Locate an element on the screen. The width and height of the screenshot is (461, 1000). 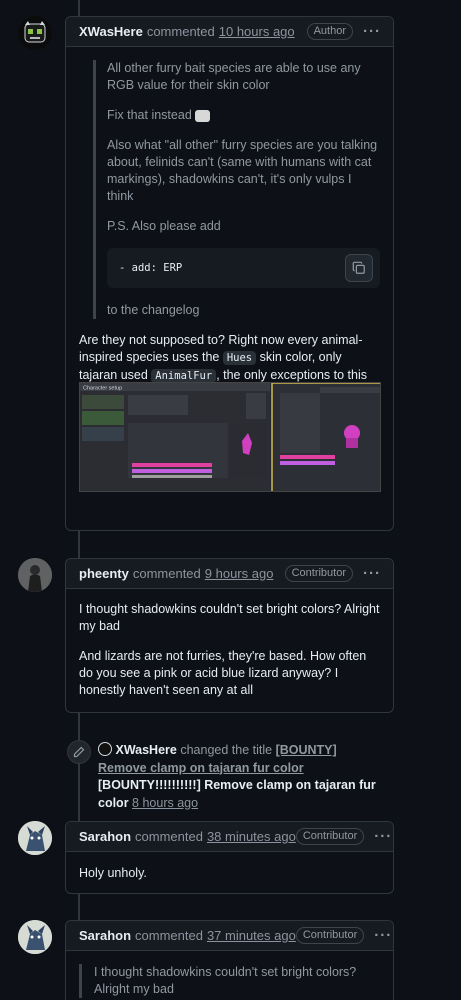
code-block: - add: ERP is located at coordinates (243, 268).